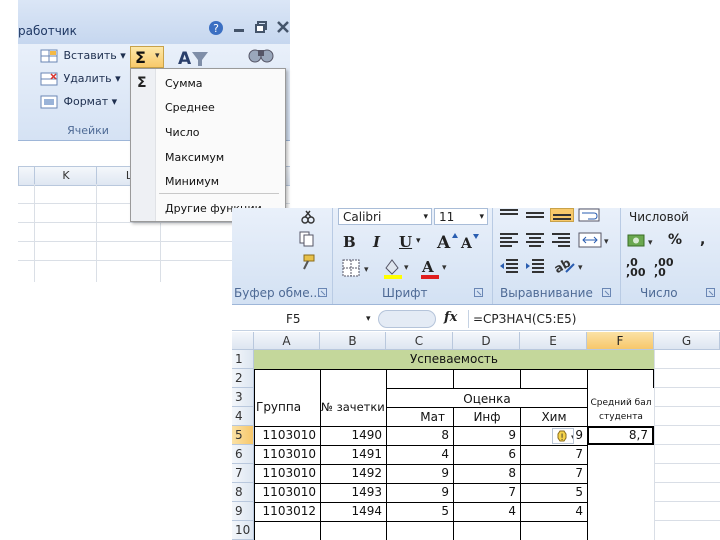  What do you see at coordinates (461, 216) in the screenshot?
I see `font-size-select: 11 ▾` at bounding box center [461, 216].